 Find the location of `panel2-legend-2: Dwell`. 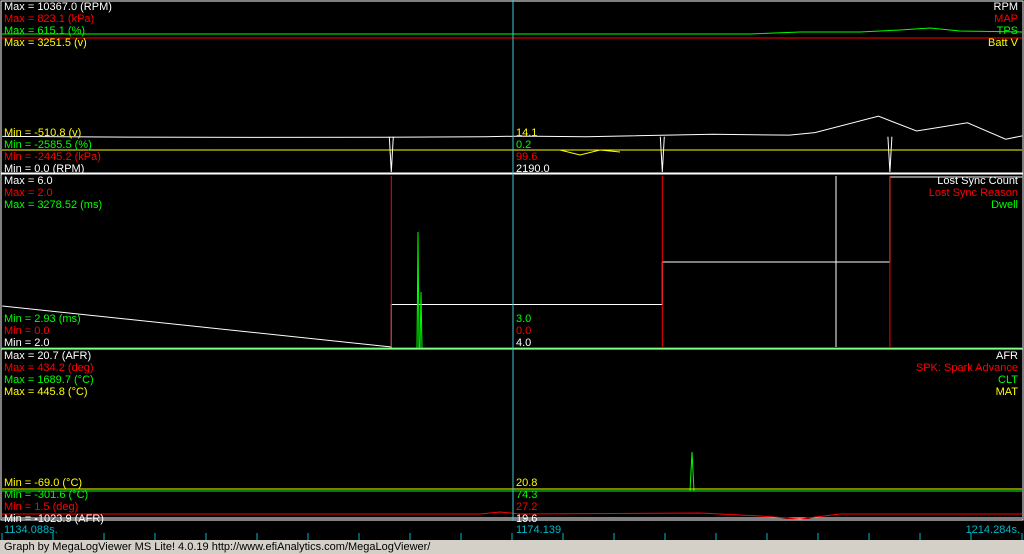

panel2-legend-2: Dwell is located at coordinates (1004, 205).